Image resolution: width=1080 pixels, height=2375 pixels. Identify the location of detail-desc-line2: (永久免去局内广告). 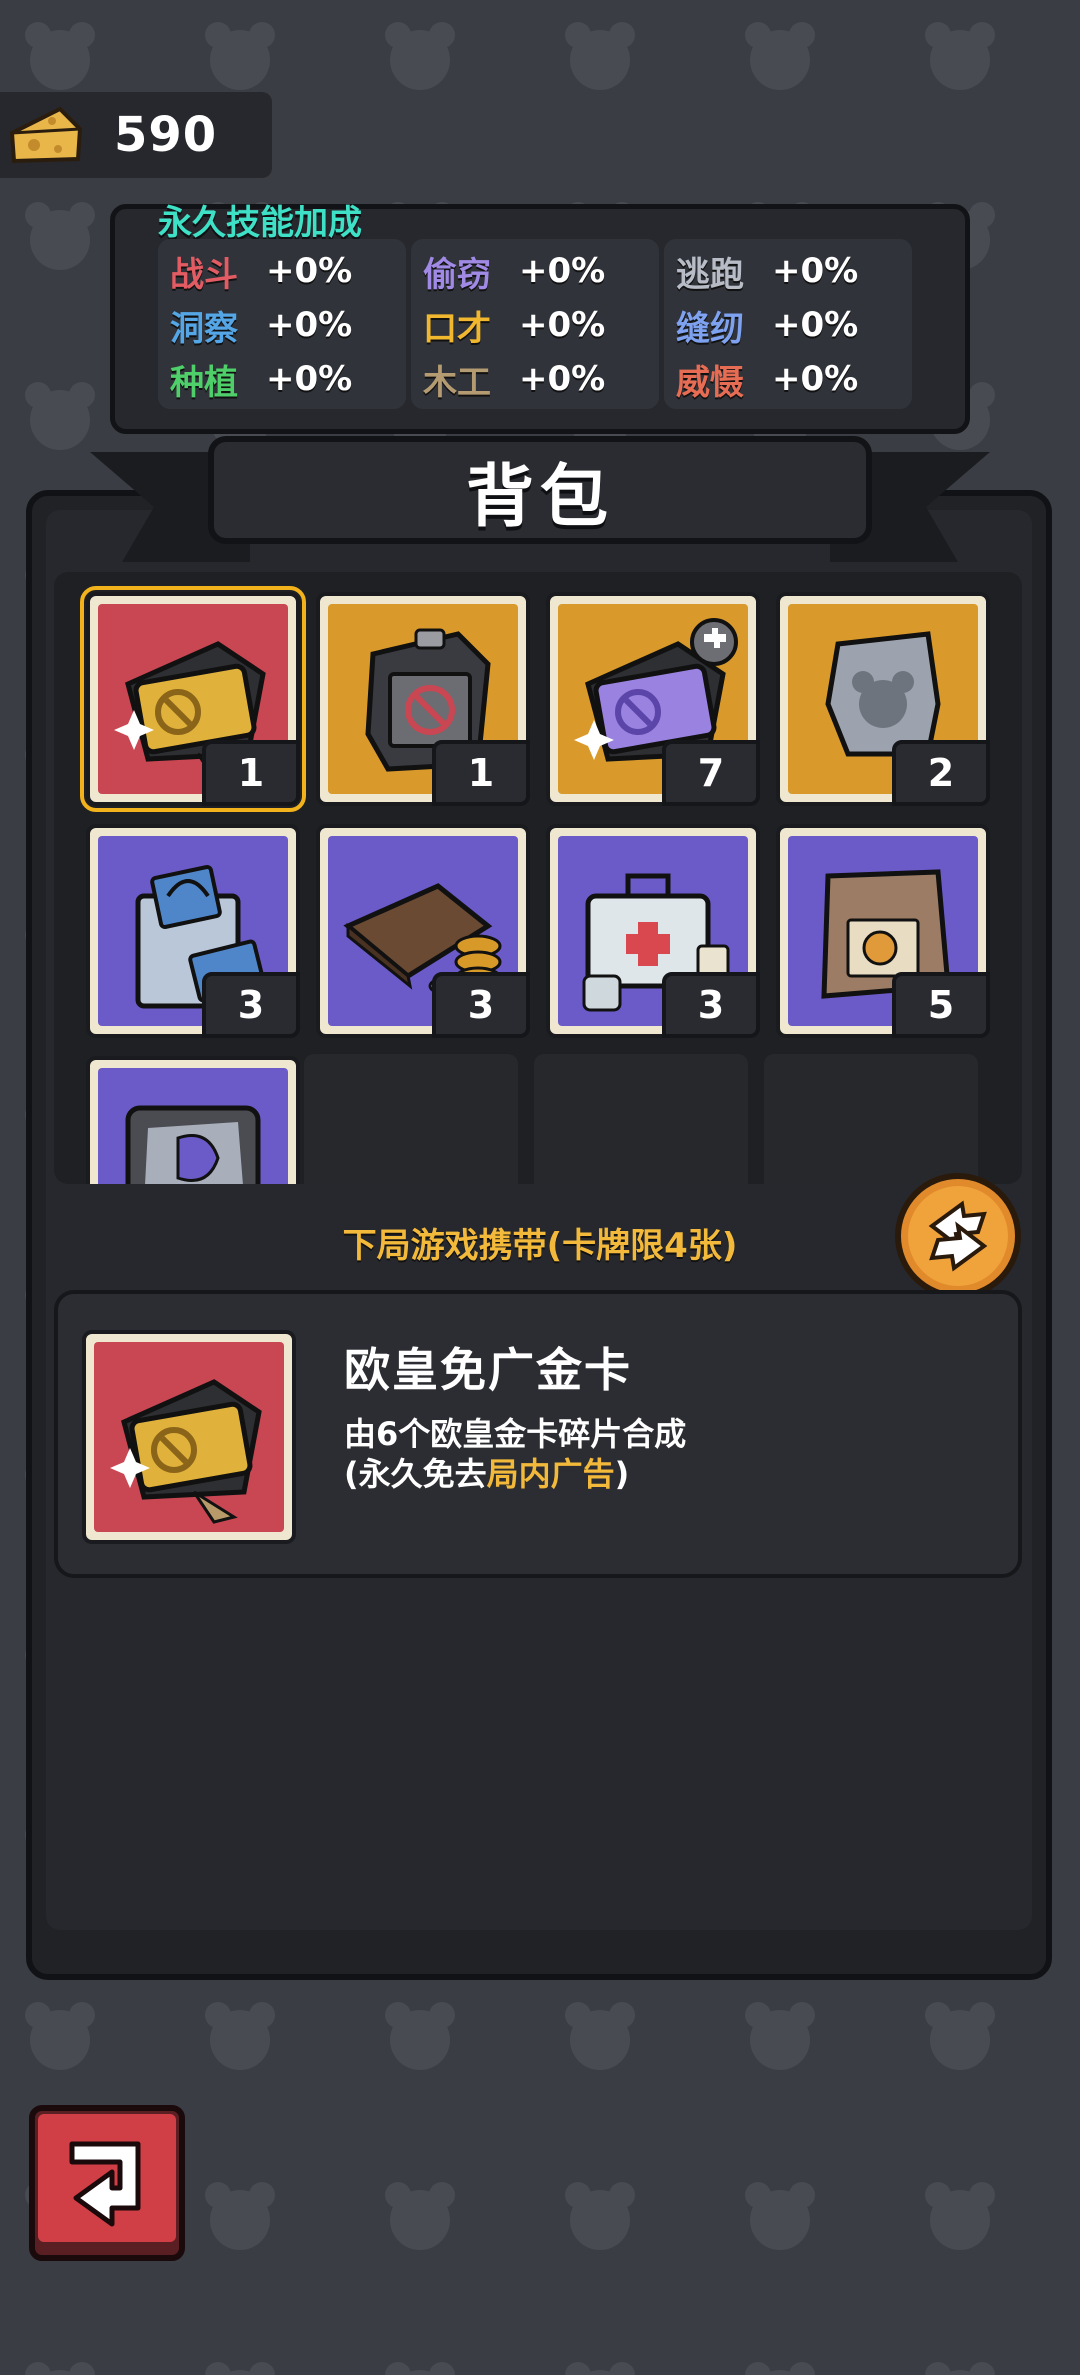
(515, 1474).